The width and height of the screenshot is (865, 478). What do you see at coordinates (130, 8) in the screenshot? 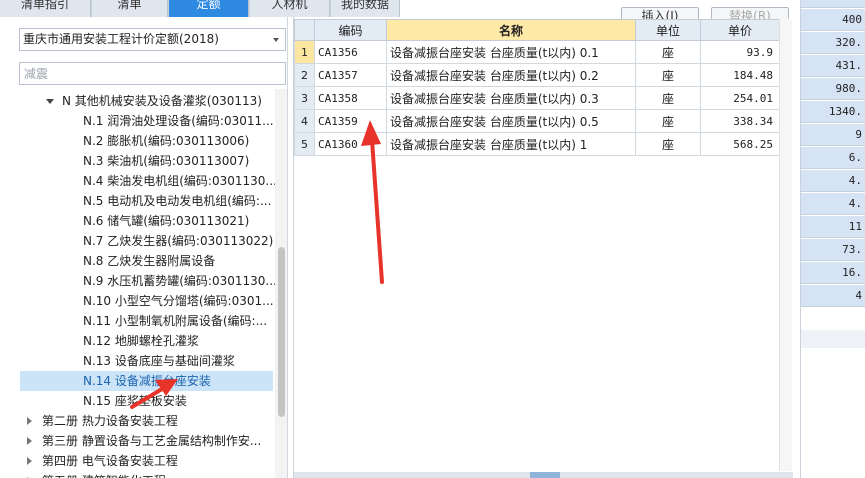
I see `tab-list: 清单` at bounding box center [130, 8].